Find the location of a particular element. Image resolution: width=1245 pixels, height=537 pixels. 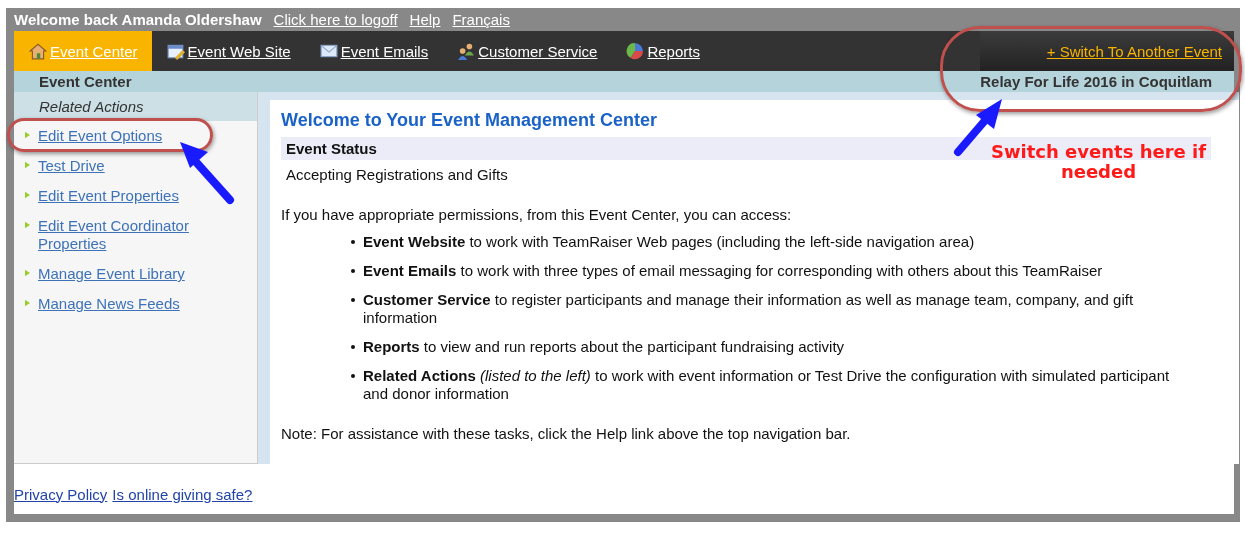

intro-text: If you have appropriate permissions, from this Event Center, you can access: is located at coordinates (537, 214).